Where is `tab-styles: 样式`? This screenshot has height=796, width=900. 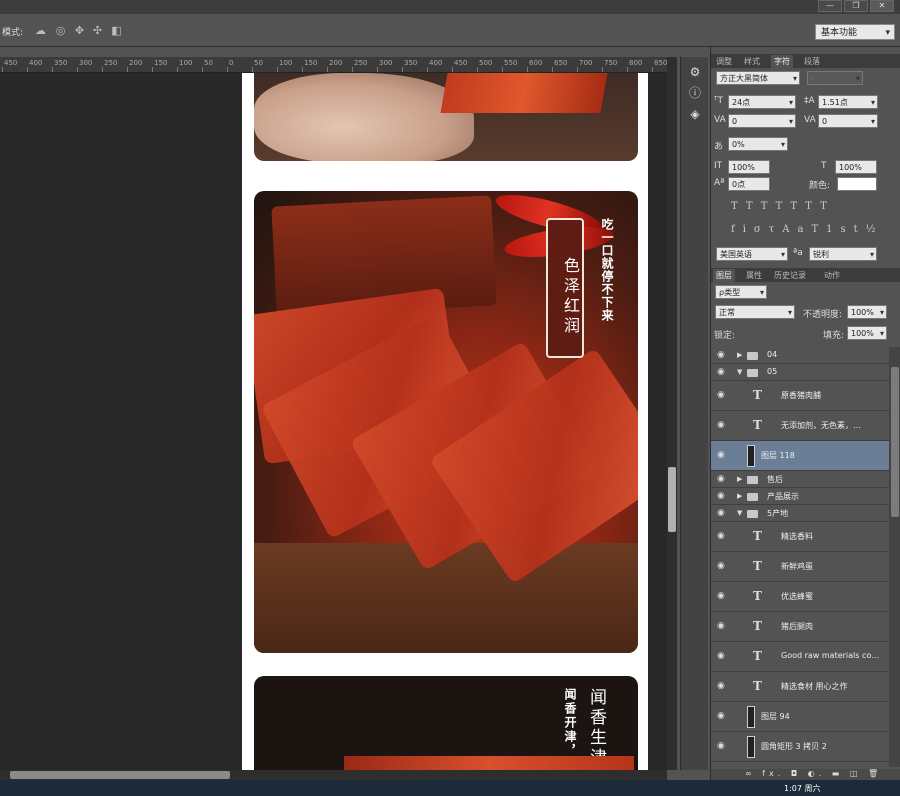 tab-styles: 样式 is located at coordinates (752, 61).